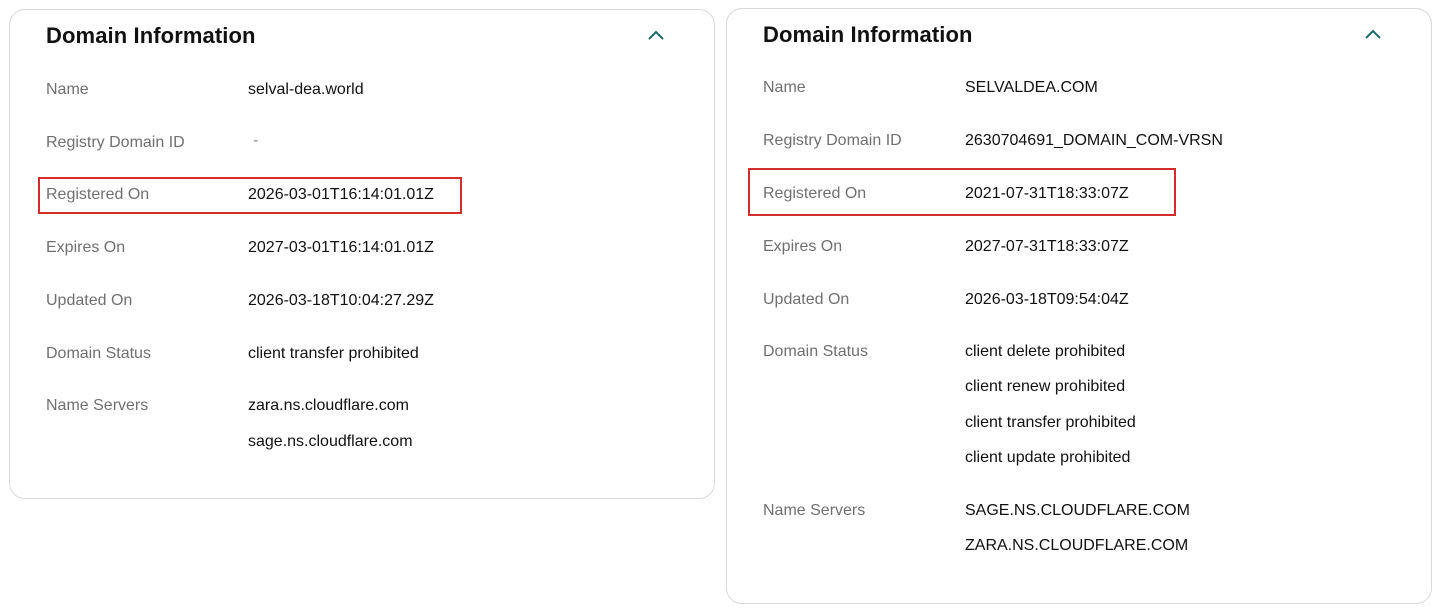  What do you see at coordinates (1047, 193) in the screenshot?
I see `registered-on-value: 2021-07-31T18:33:07Z` at bounding box center [1047, 193].